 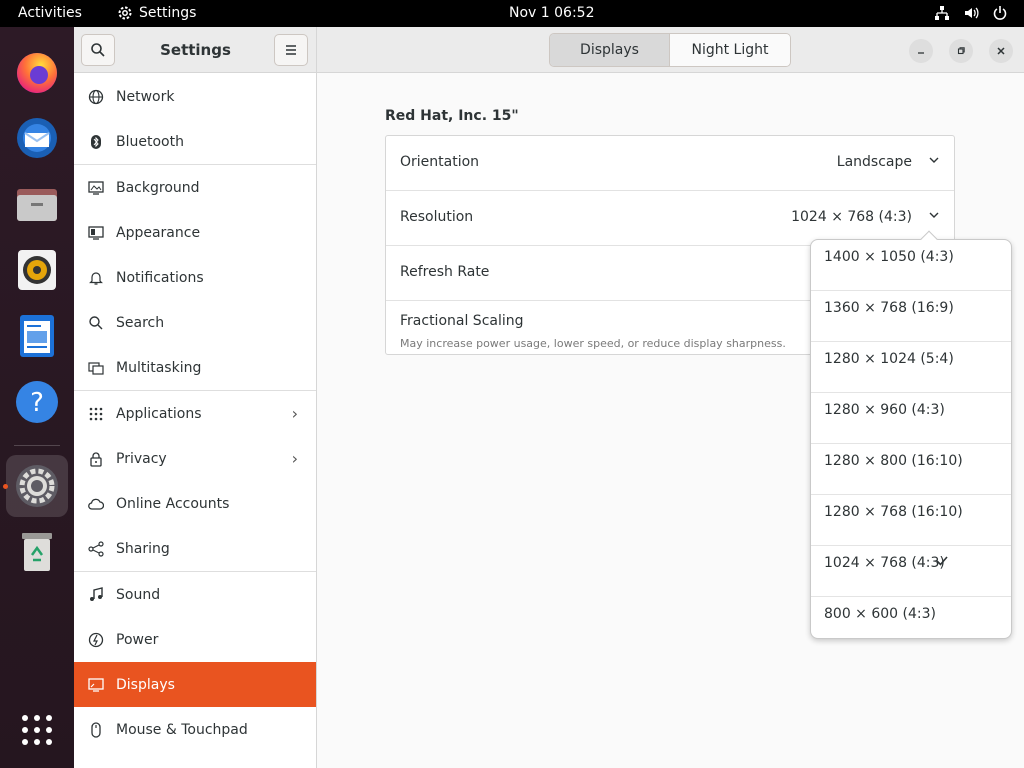 What do you see at coordinates (440, 162) in the screenshot?
I see `orientation-label: Orientation` at bounding box center [440, 162].